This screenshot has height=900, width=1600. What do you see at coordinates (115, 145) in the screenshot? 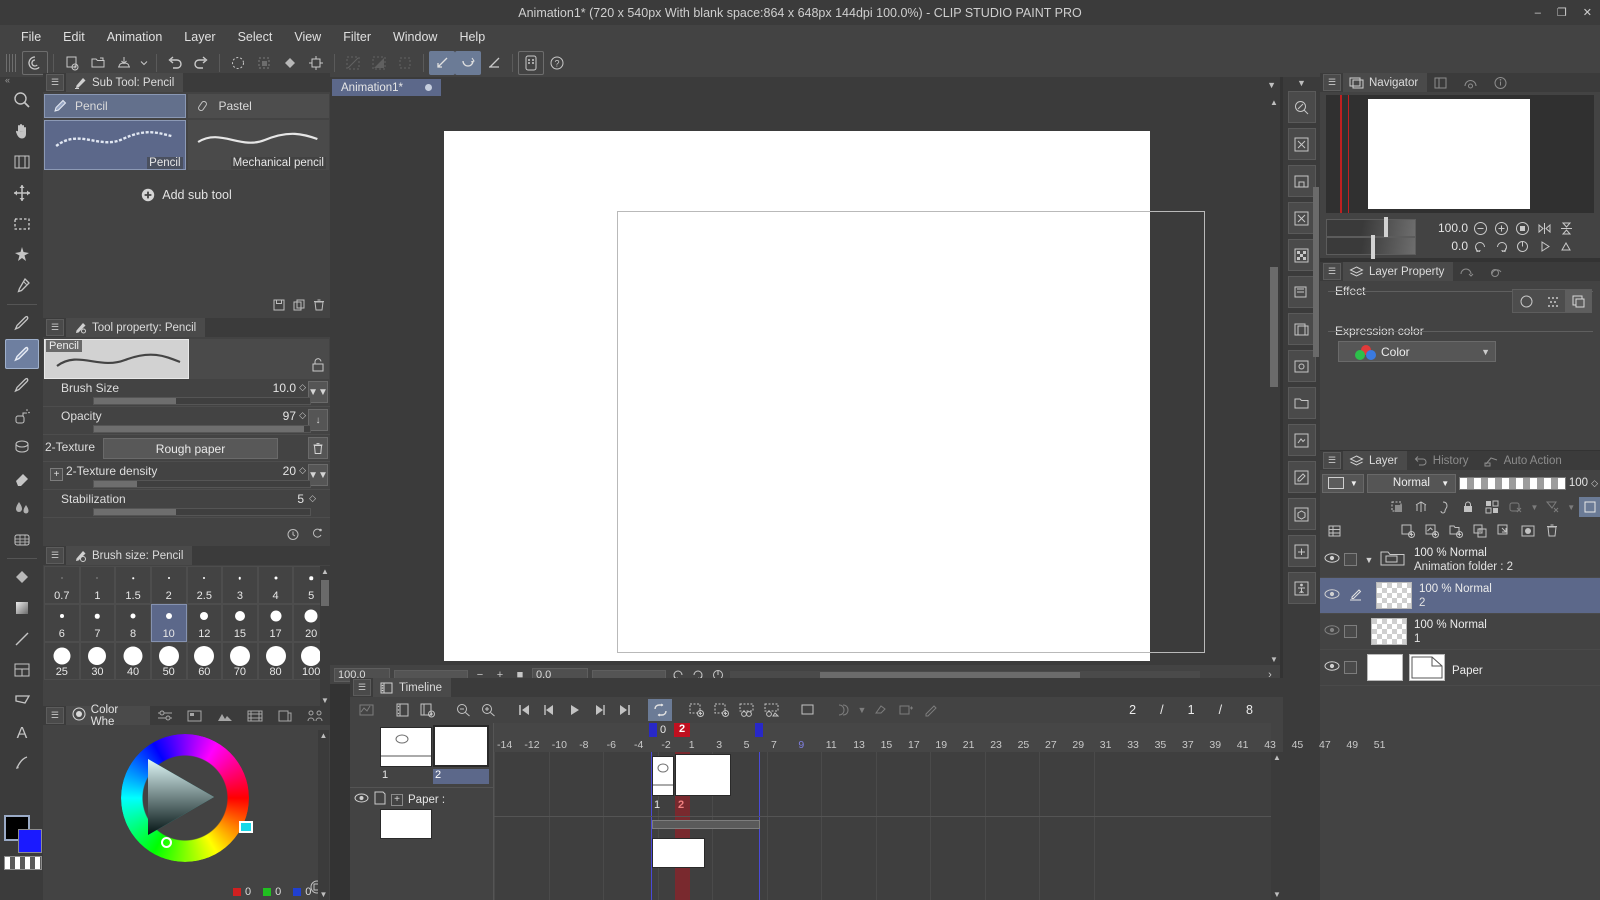
I see `sub-tool-item-pencil: Pencil` at bounding box center [115, 145].